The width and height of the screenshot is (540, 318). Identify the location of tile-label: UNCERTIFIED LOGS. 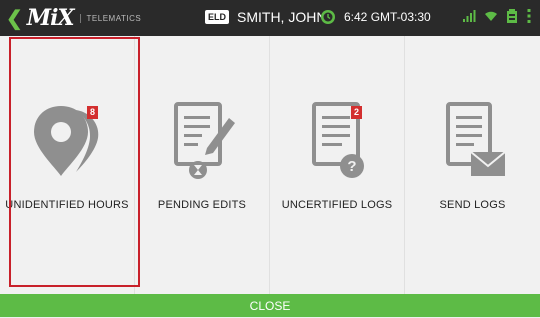
(337, 205).